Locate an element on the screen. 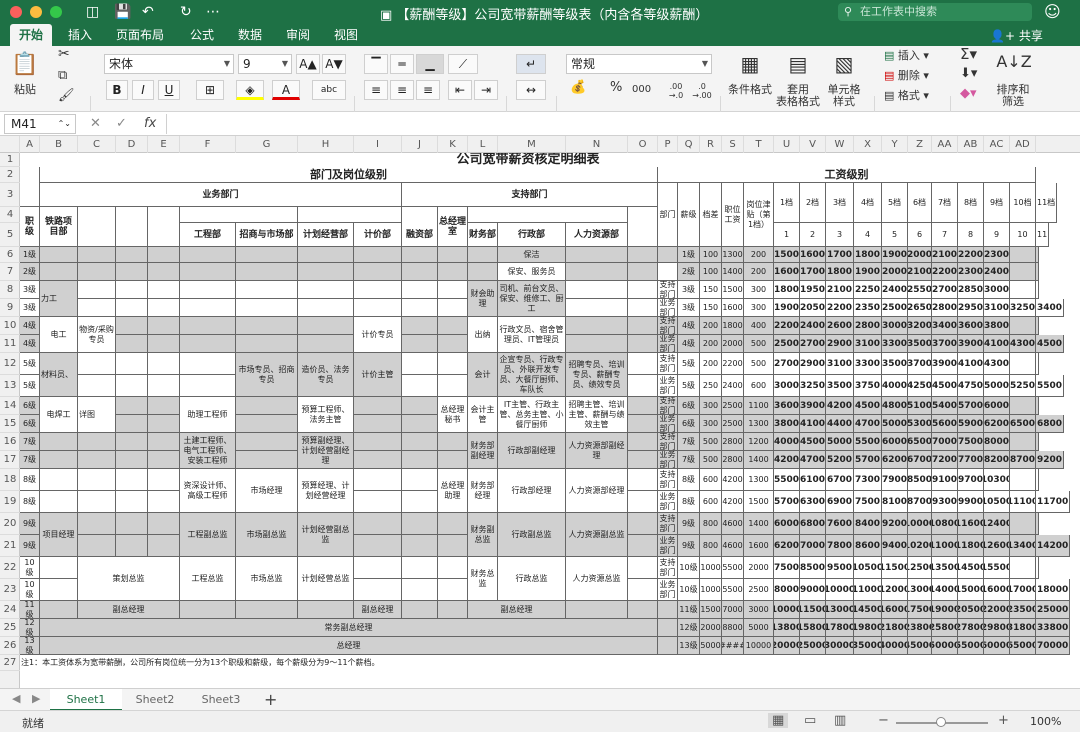  column-header: A is located at coordinates (30, 144).